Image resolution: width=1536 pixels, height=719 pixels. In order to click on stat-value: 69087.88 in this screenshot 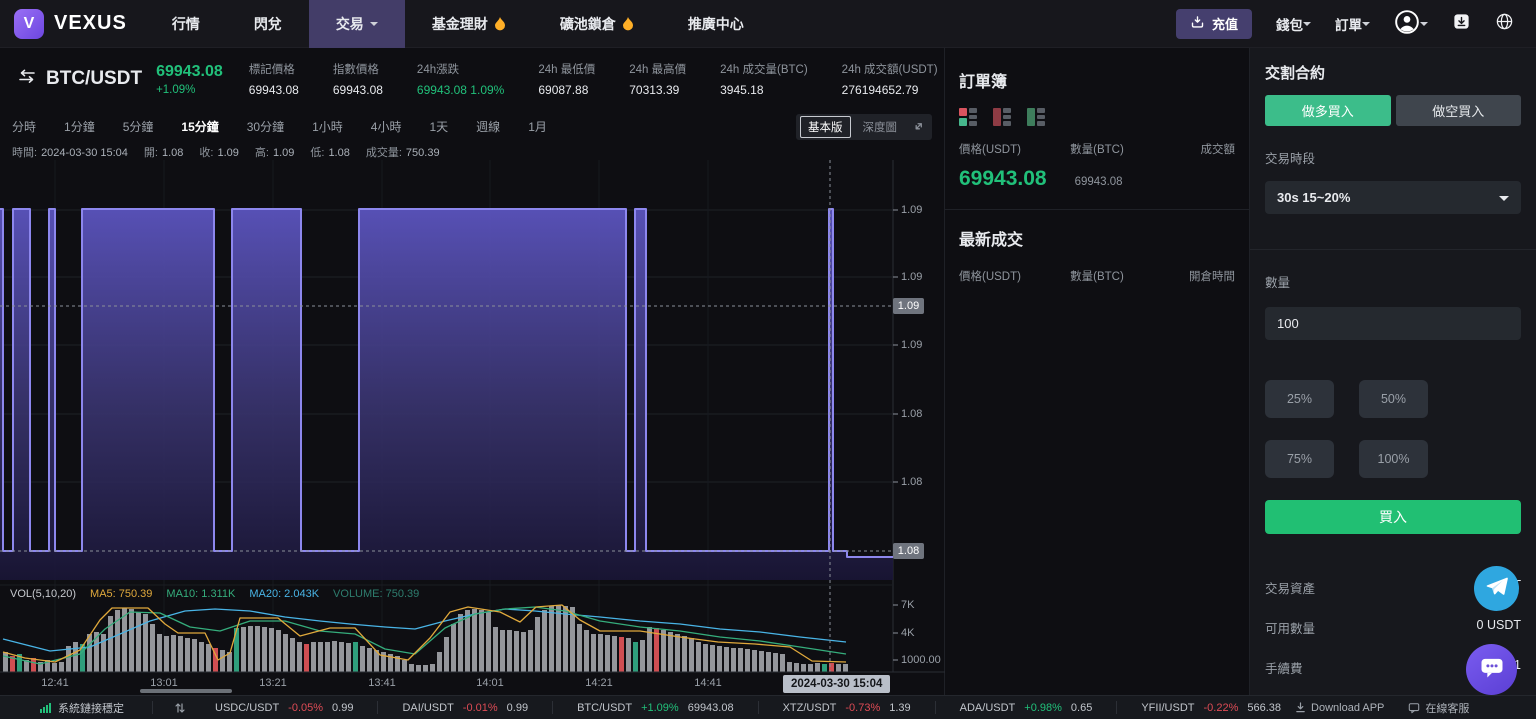, I will do `click(563, 90)`.